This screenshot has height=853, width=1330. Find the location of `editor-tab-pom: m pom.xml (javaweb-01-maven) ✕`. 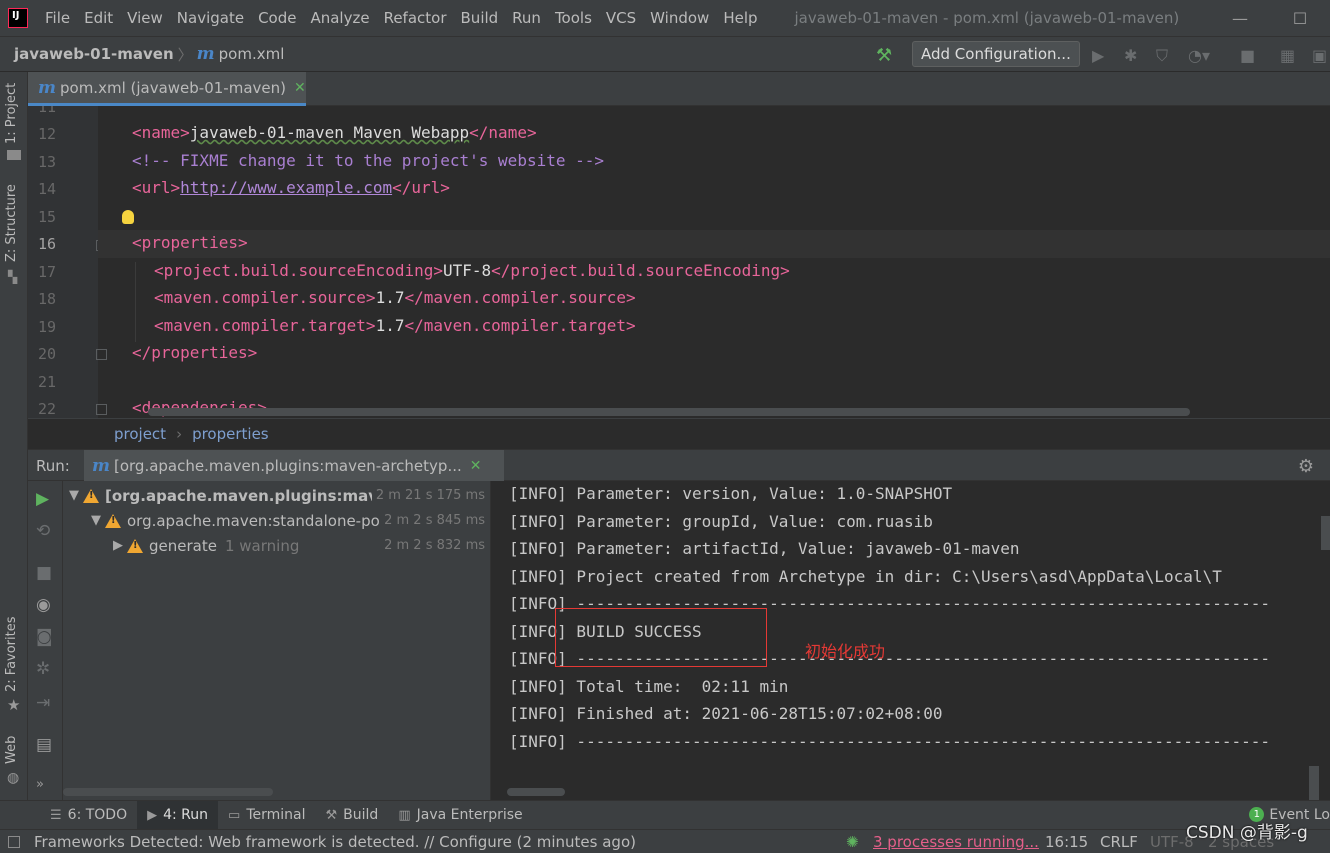

editor-tab-pom: m pom.xml (javaweb-01-maven) ✕ is located at coordinates (167, 89).